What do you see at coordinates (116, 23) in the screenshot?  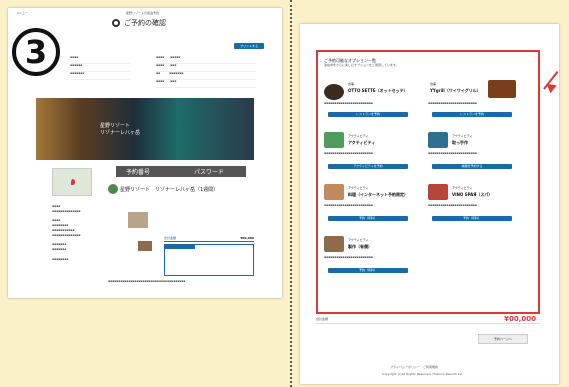 I see `check-icon` at bounding box center [116, 23].